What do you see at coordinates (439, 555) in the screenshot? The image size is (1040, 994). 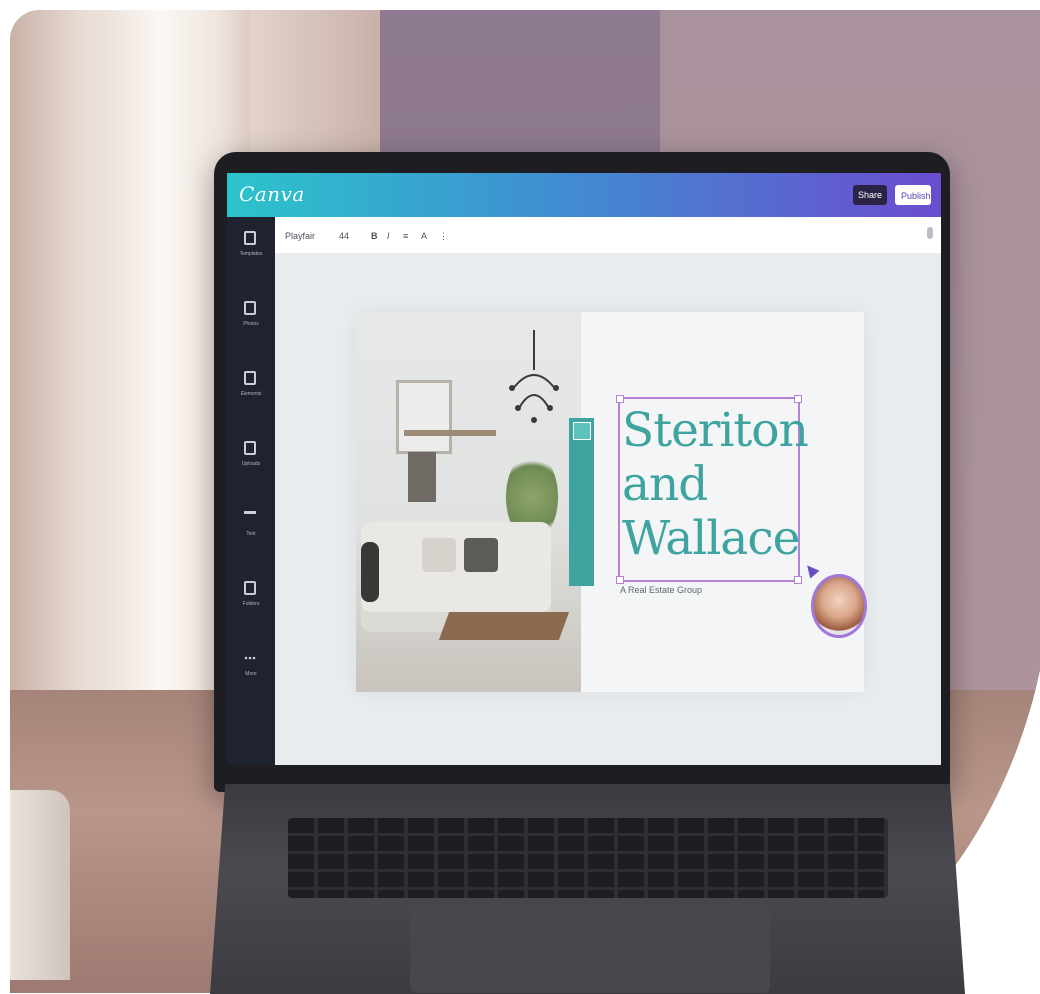 I see `sofa-cushion` at bounding box center [439, 555].